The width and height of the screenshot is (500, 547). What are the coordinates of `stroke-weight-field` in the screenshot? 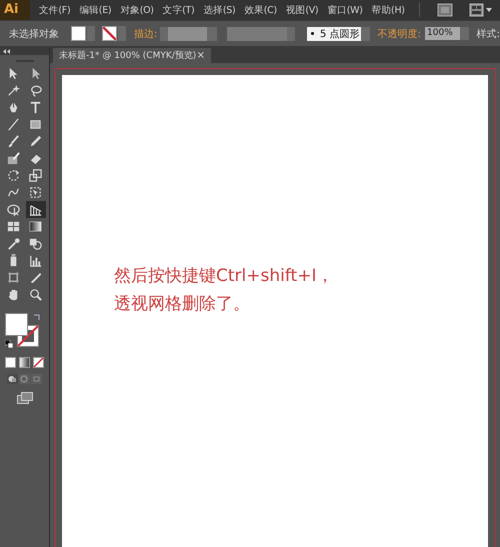 It's located at (188, 33).